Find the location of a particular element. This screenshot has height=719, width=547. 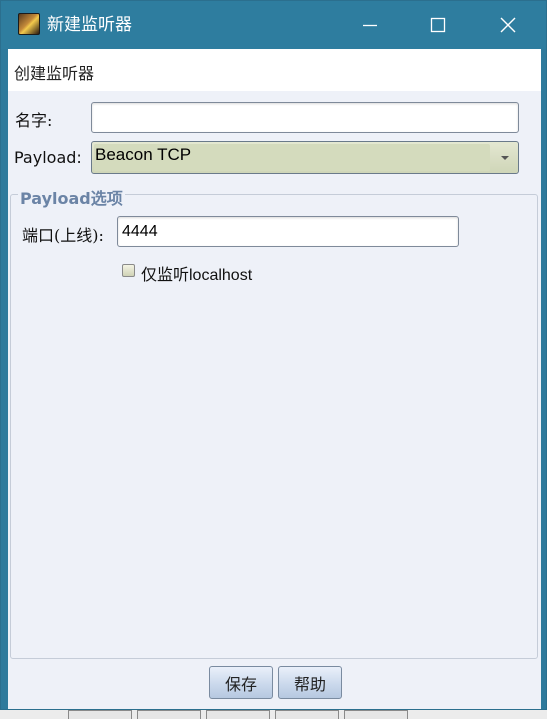

save-button: 保存 is located at coordinates (241, 682).